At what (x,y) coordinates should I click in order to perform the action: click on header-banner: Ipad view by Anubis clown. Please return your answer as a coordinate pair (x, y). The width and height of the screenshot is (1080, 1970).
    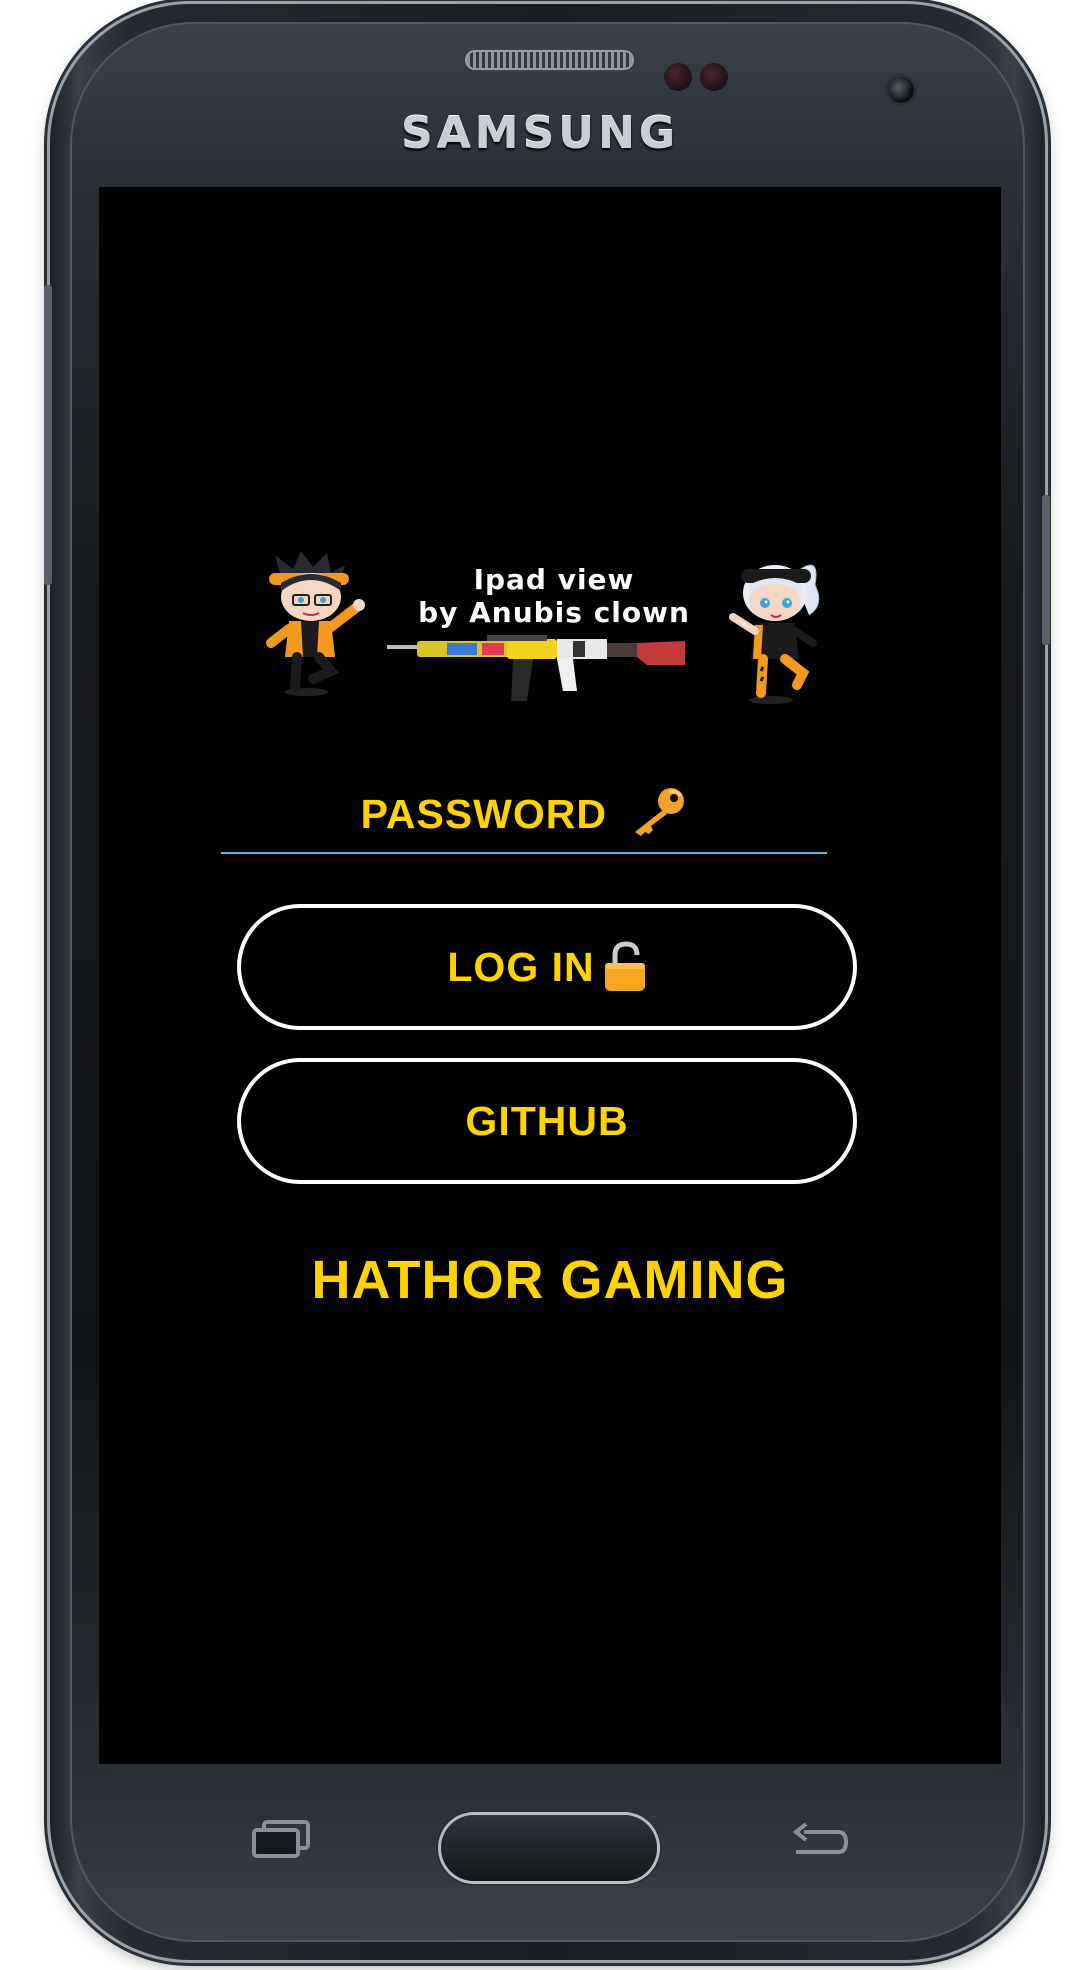
    Looking at the image, I should click on (549, 625).